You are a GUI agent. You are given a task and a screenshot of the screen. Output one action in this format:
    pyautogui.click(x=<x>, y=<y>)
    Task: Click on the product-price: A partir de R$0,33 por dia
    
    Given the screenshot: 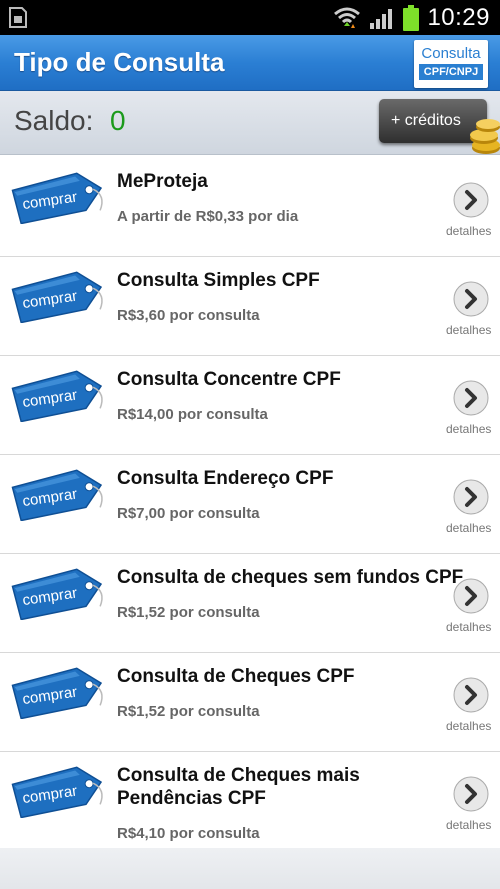 What is the action you would take?
    pyautogui.click(x=208, y=216)
    